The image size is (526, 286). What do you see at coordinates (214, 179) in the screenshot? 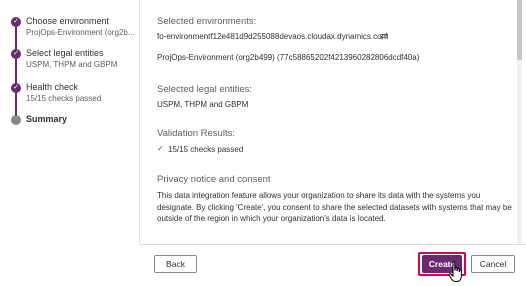
I see `privacy-label: Privacy notice and consent` at bounding box center [214, 179].